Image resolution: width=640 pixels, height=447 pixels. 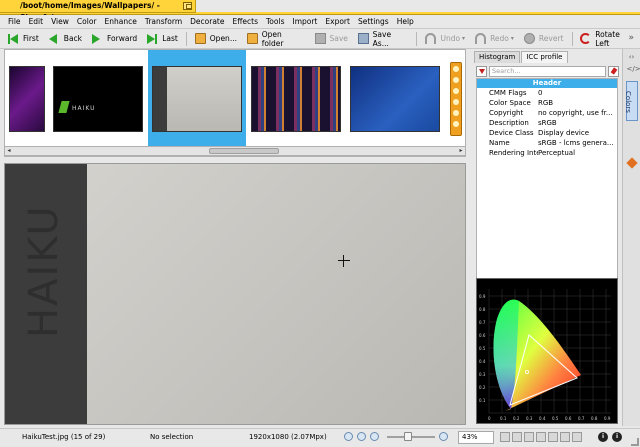 I want to click on view-mode-icons, so click(x=542, y=437).